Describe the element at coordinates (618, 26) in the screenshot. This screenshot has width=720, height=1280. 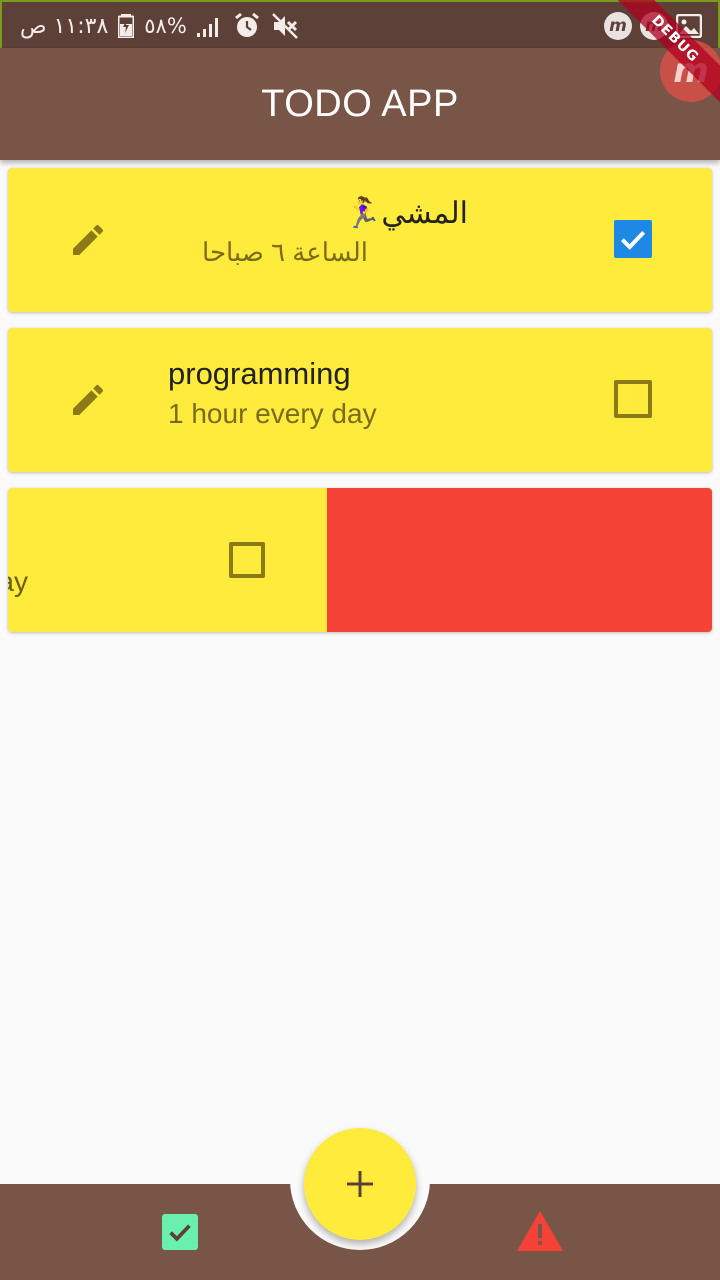
I see `notification-m-icon: m` at that location.